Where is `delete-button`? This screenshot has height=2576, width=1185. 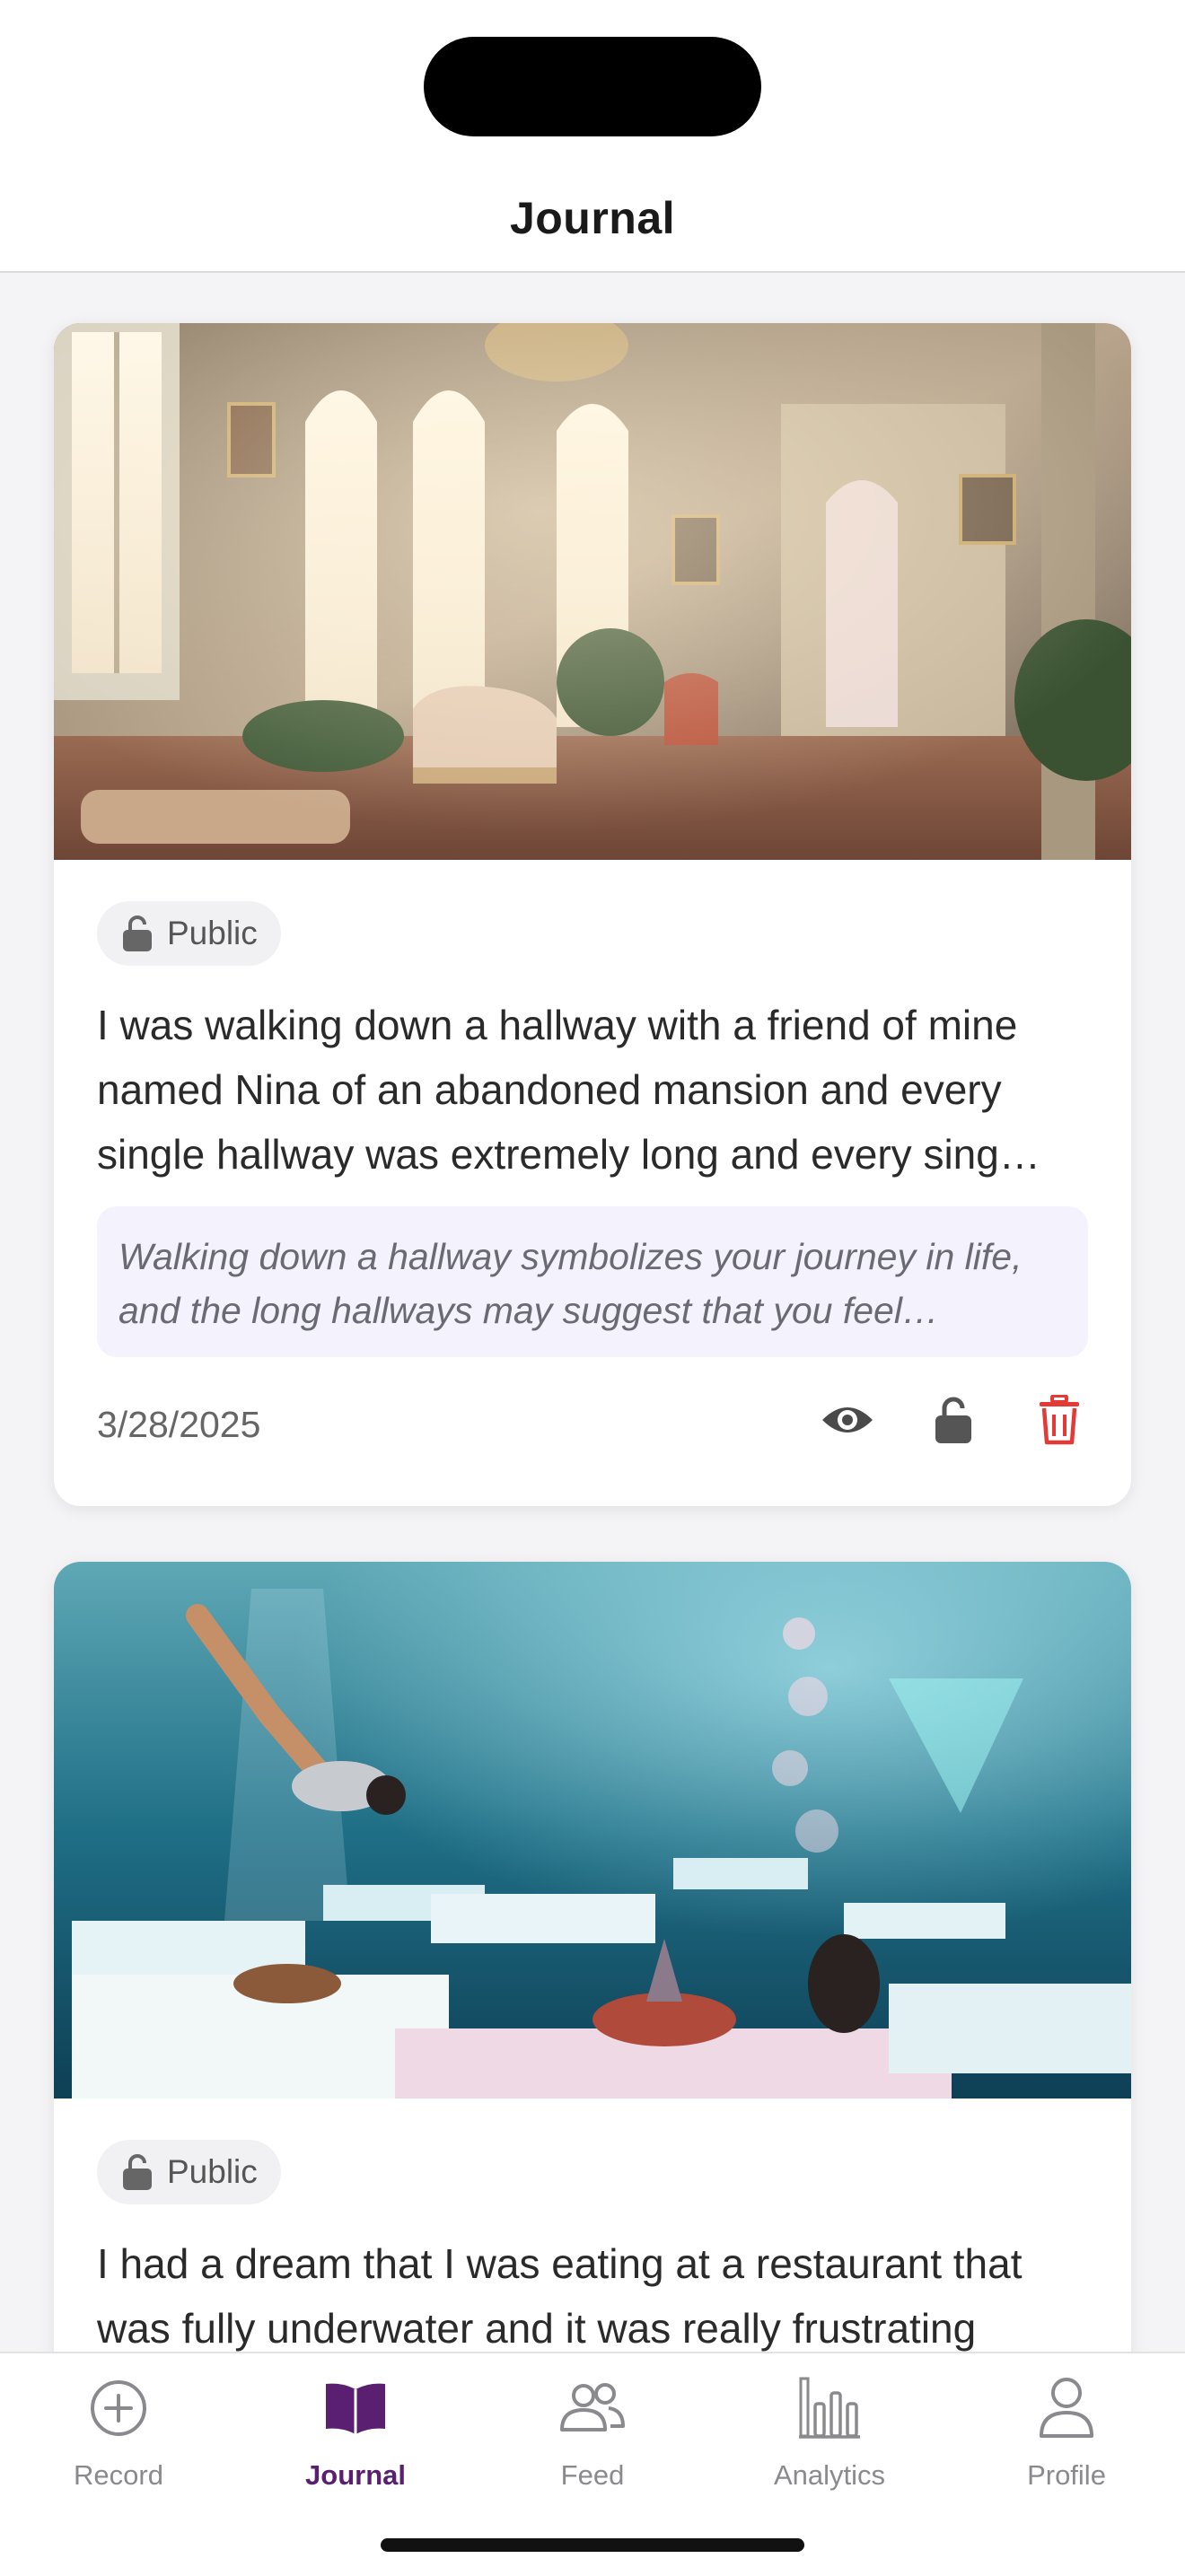 delete-button is located at coordinates (1059, 1419).